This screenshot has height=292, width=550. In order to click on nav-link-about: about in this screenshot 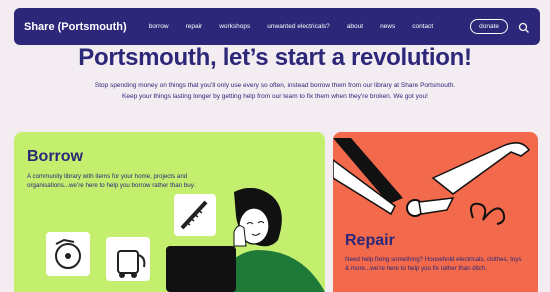, I will do `click(355, 26)`.